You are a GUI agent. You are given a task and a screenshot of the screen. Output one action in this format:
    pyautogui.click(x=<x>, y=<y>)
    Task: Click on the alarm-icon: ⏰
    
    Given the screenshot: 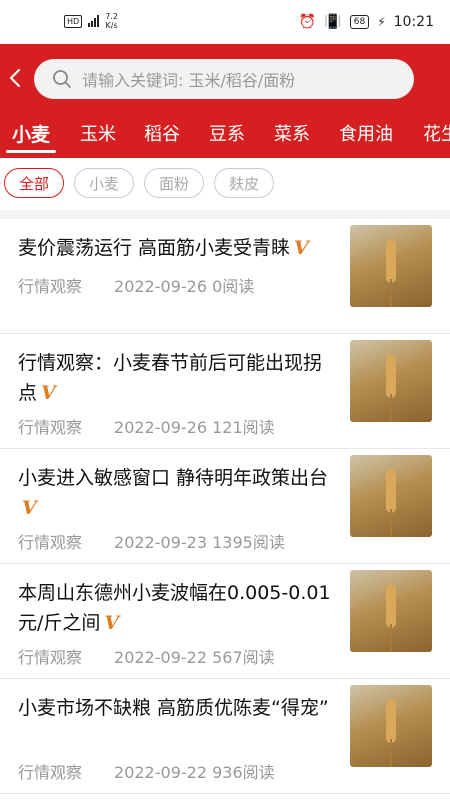 What is the action you would take?
    pyautogui.click(x=307, y=22)
    